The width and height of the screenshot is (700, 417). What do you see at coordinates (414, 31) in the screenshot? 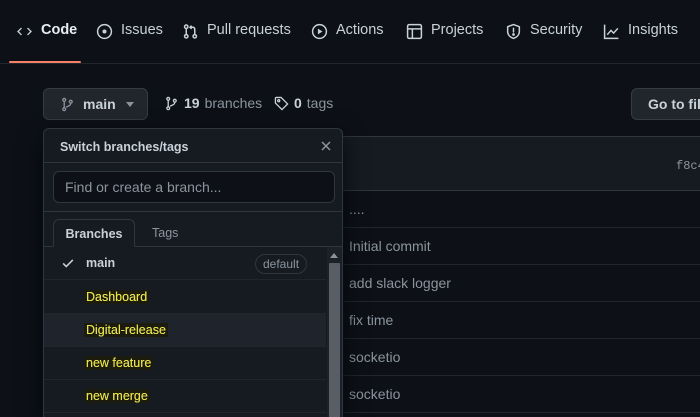
I see `table-icon` at bounding box center [414, 31].